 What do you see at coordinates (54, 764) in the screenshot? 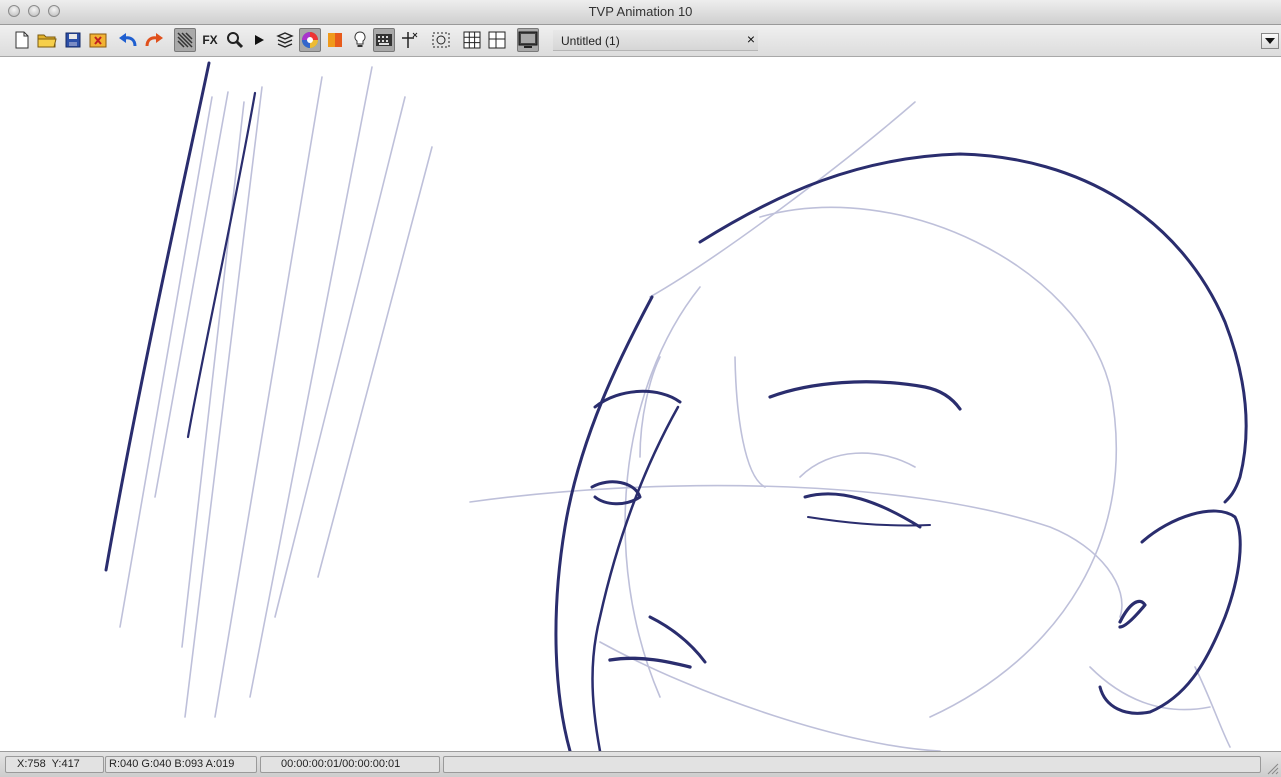
I see `cursor-coords: X:758 Y:417` at bounding box center [54, 764].